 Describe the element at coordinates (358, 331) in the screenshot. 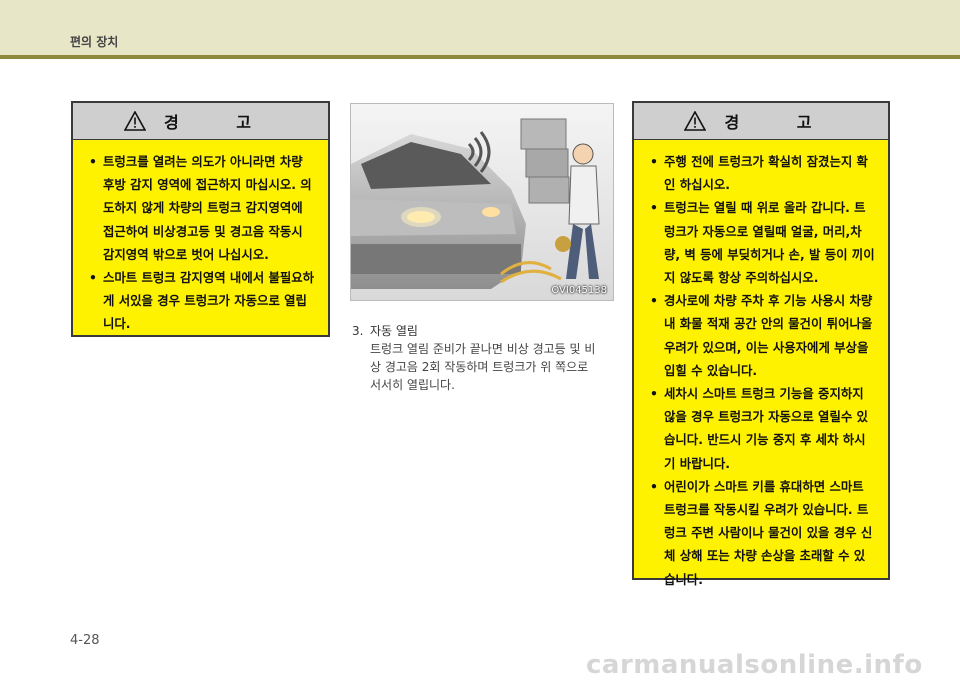

I see `step-number: 3.` at that location.